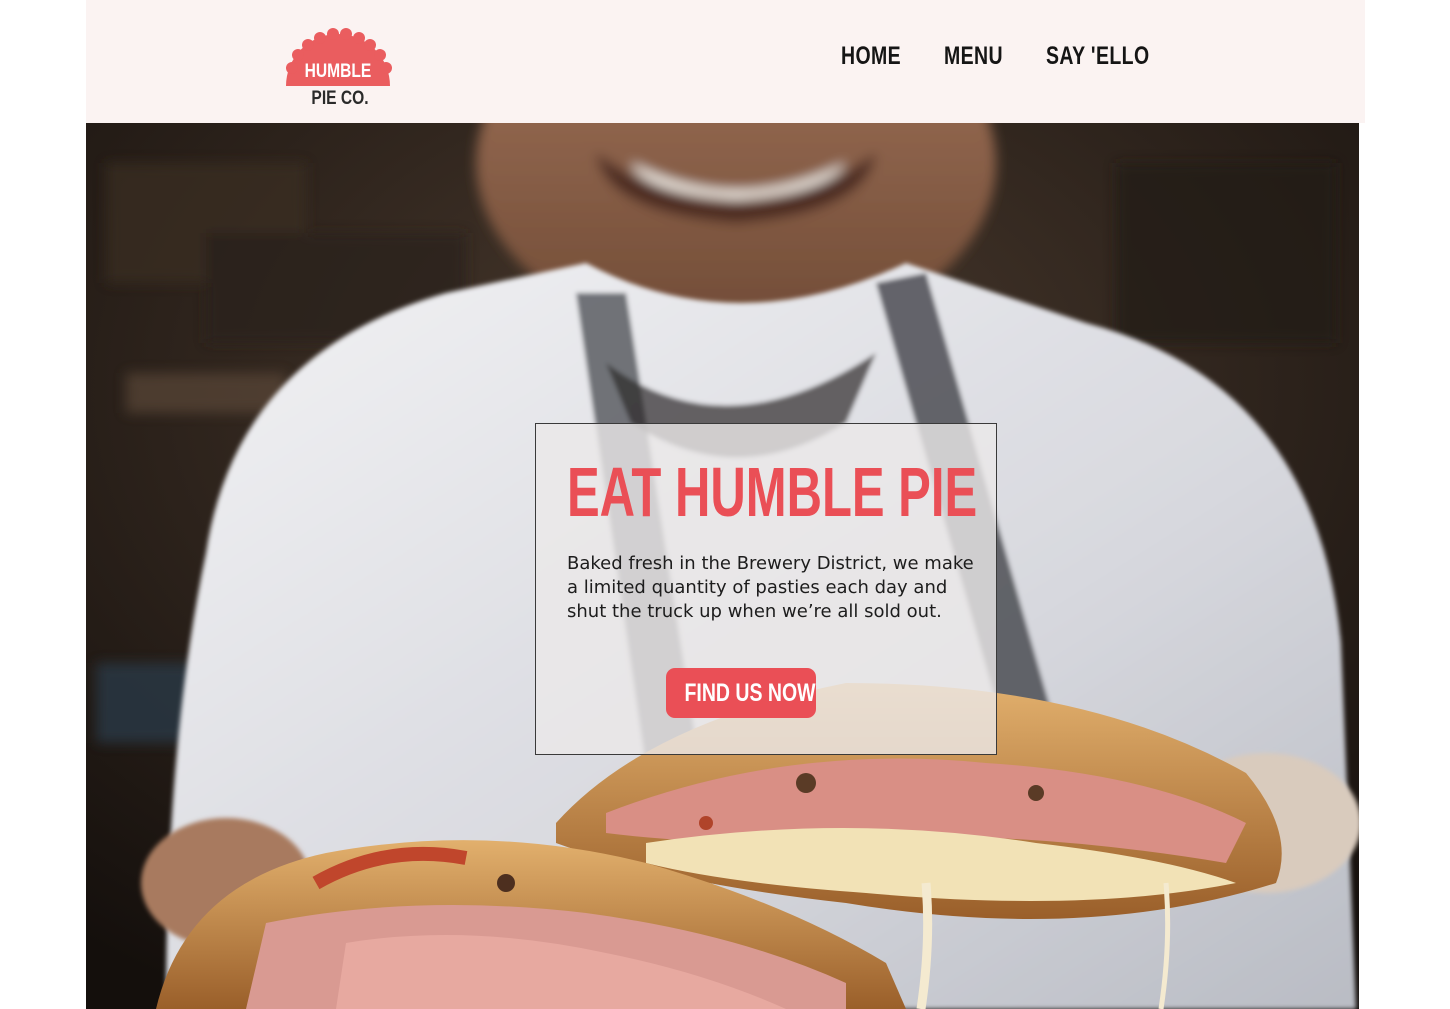 This screenshot has height=1009, width=1450. I want to click on brand-logo: HUMBLE PIE CO., so click(339, 71).